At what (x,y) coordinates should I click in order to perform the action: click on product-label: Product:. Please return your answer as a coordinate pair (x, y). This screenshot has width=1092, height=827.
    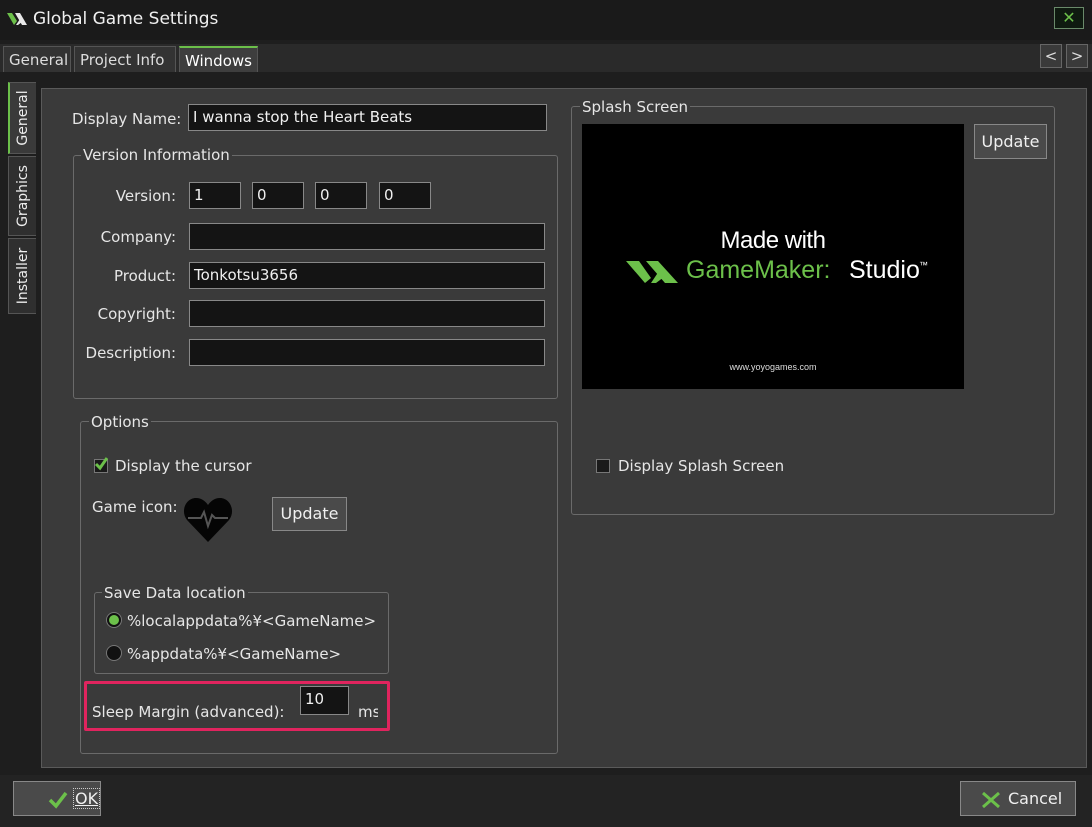
    Looking at the image, I should click on (144, 276).